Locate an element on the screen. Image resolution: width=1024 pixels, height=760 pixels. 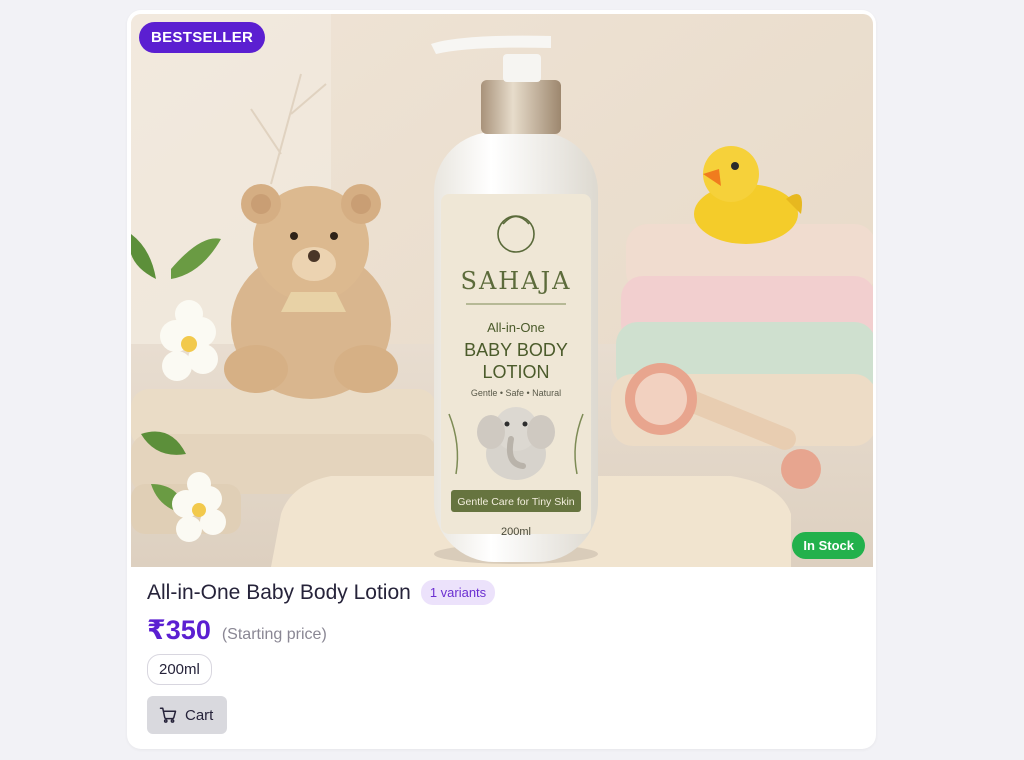
label-line2: BABY BODY is located at coordinates (516, 350).